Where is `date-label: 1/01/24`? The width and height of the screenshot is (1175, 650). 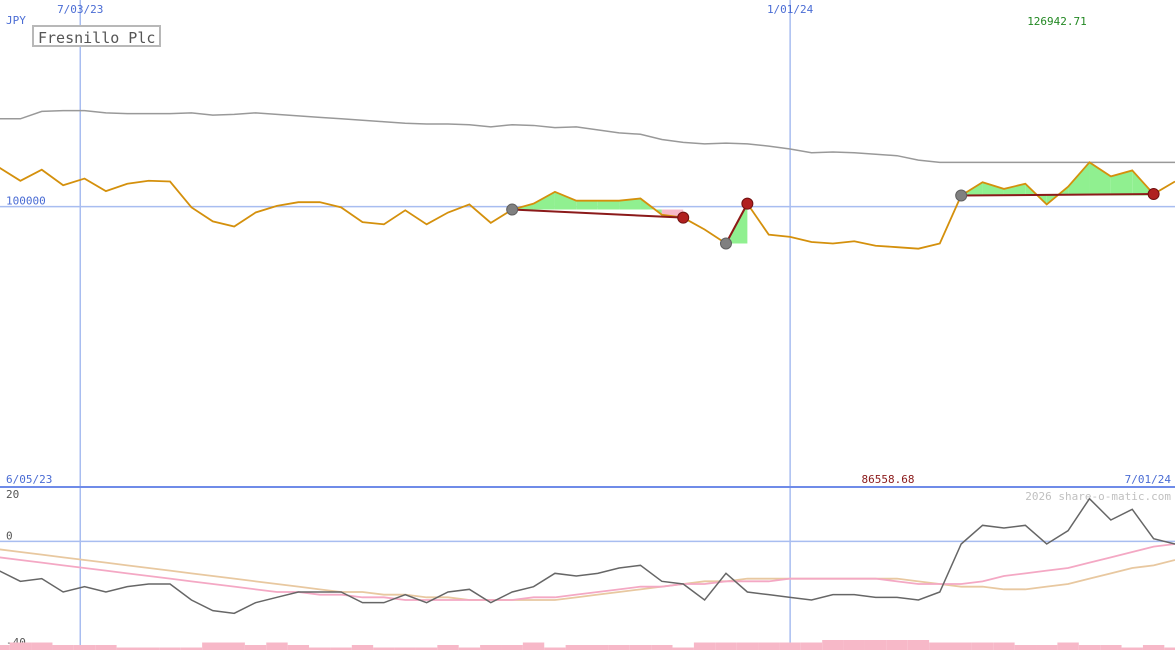 date-label: 1/01/24 is located at coordinates (790, 9).